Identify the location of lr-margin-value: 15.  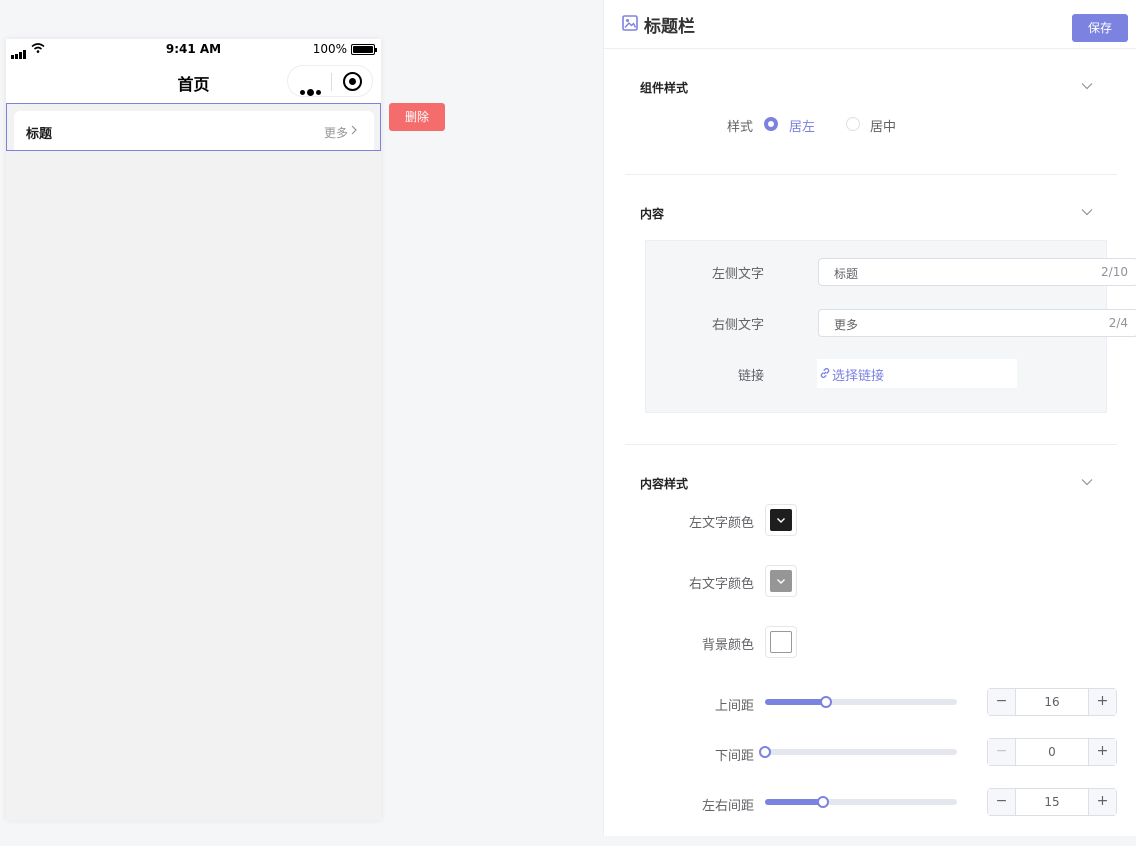
(1052, 802).